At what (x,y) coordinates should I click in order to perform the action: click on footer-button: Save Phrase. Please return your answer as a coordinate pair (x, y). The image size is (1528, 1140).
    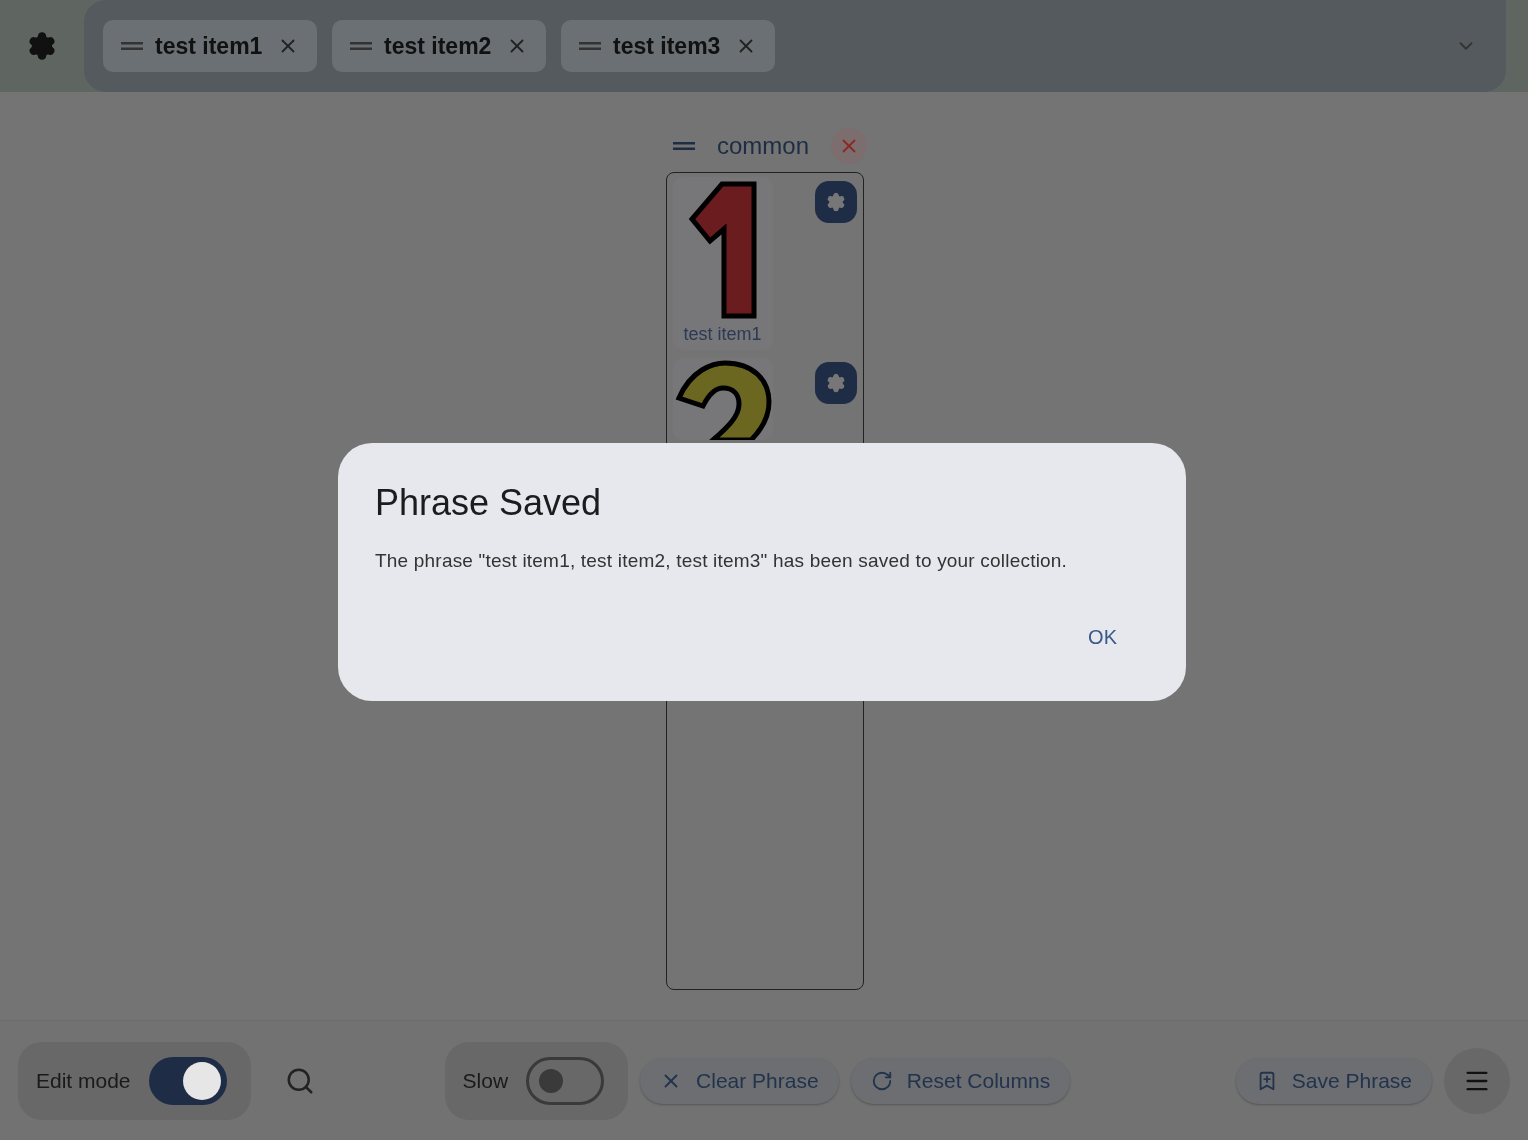
    Looking at the image, I should click on (1333, 1080).